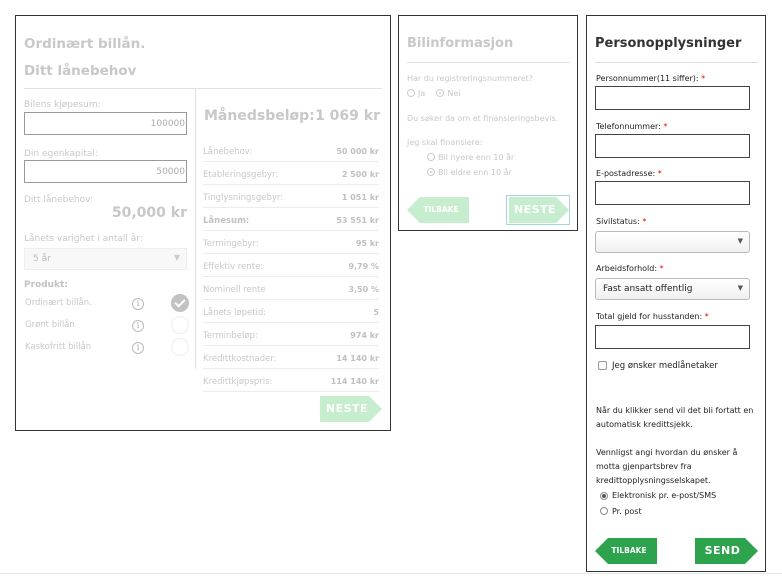  What do you see at coordinates (291, 198) in the screenshot?
I see `summary-row: Tinglysningsgebyr: 1 051 kr` at bounding box center [291, 198].